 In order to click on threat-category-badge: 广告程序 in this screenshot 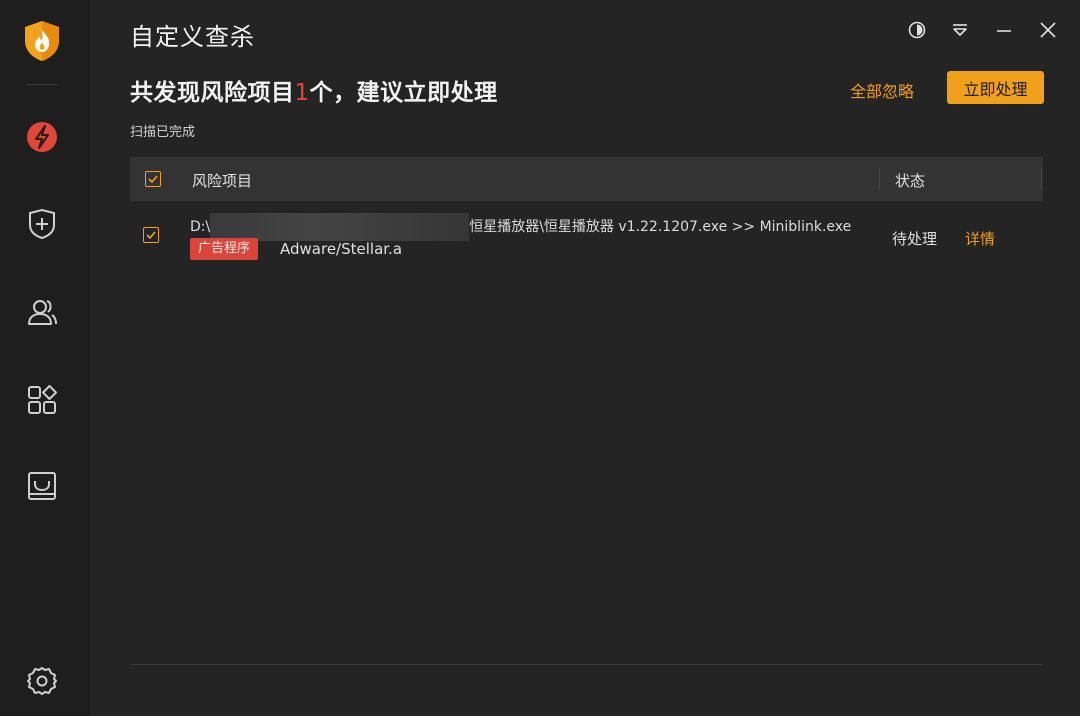, I will do `click(224, 249)`.